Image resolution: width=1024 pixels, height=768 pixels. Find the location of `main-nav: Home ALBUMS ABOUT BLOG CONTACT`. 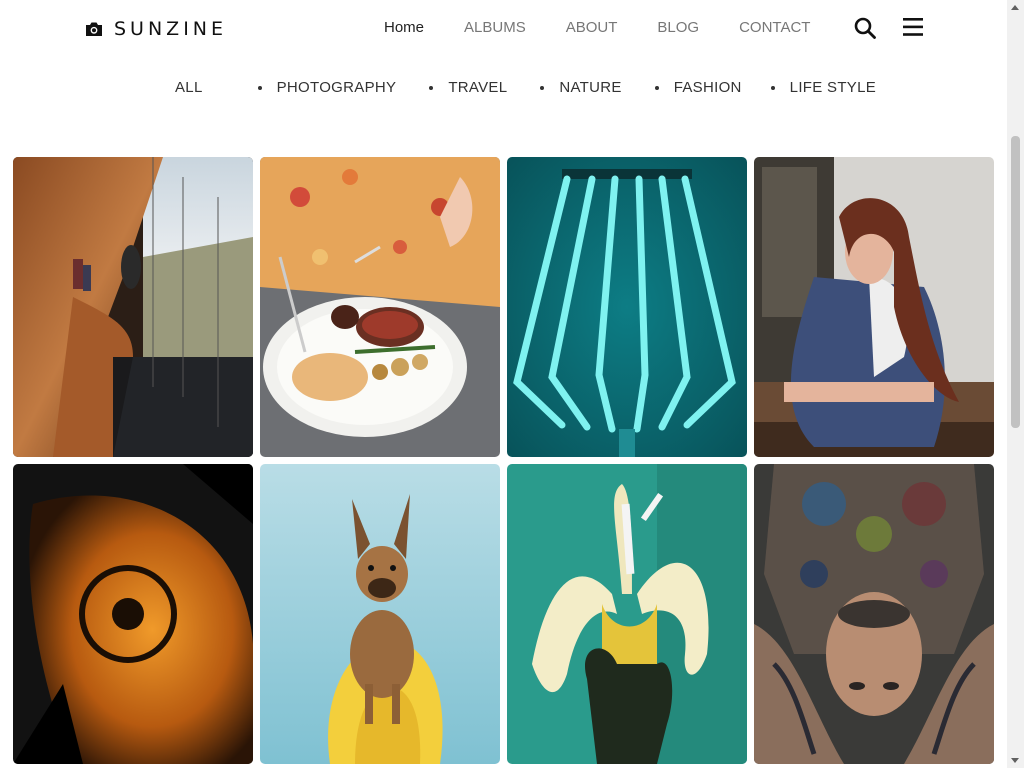

main-nav: Home ALBUMS ABOUT BLOG CONTACT is located at coordinates (617, 28).